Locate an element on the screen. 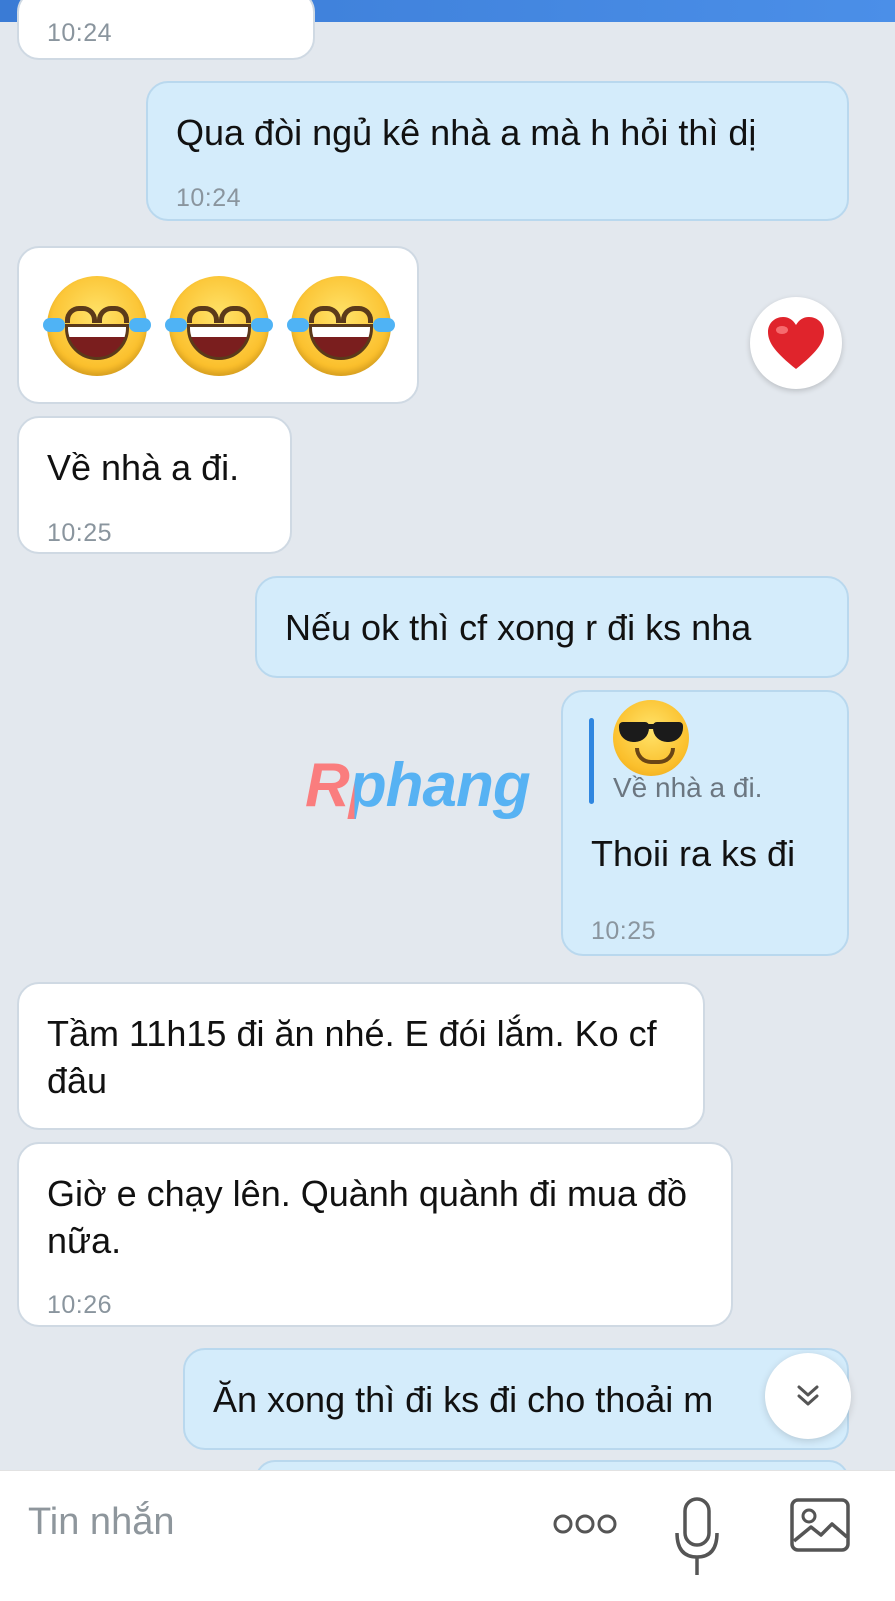 Image resolution: width=895 pixels, height=1601 pixels. message-bubble-outgoing: Nếu ok thì cf xong r đi ks nha is located at coordinates (552, 627).